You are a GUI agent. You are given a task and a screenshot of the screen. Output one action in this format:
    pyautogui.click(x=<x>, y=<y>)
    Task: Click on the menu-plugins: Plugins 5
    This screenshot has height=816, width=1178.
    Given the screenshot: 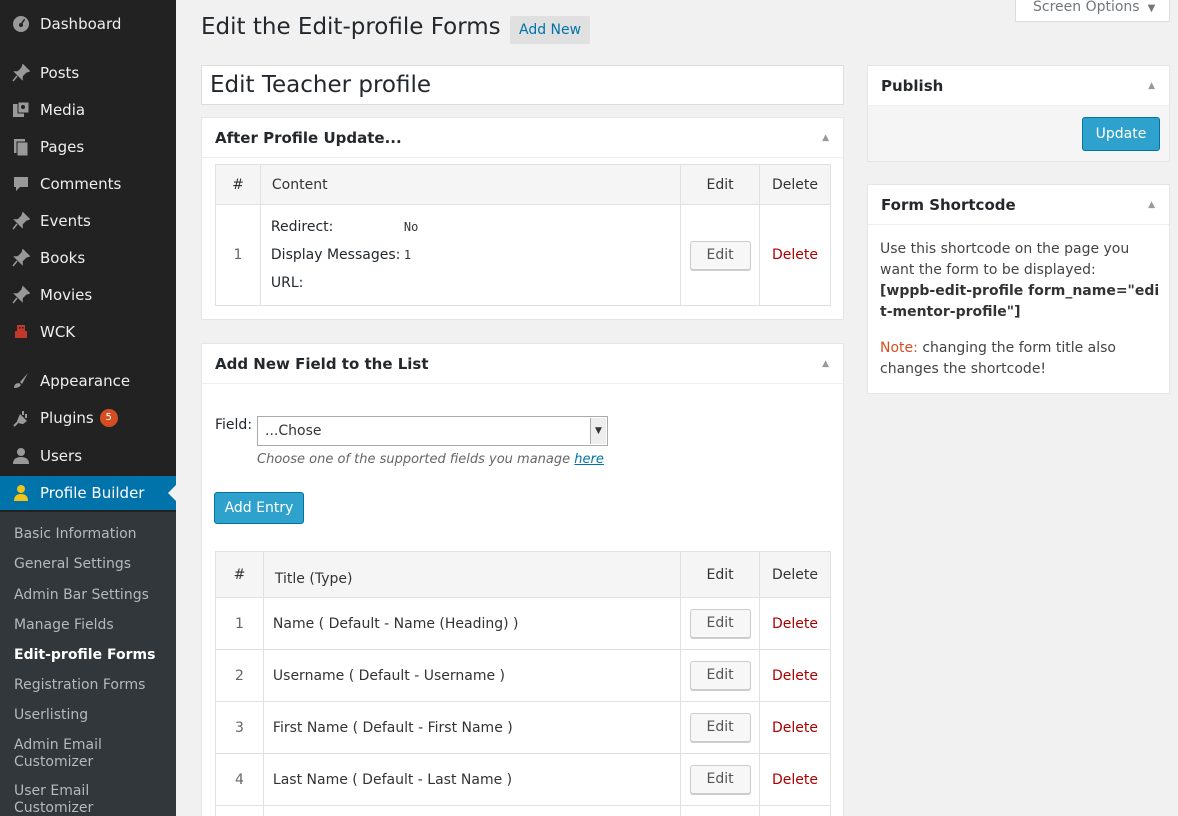 What is the action you would take?
    pyautogui.click(x=88, y=418)
    